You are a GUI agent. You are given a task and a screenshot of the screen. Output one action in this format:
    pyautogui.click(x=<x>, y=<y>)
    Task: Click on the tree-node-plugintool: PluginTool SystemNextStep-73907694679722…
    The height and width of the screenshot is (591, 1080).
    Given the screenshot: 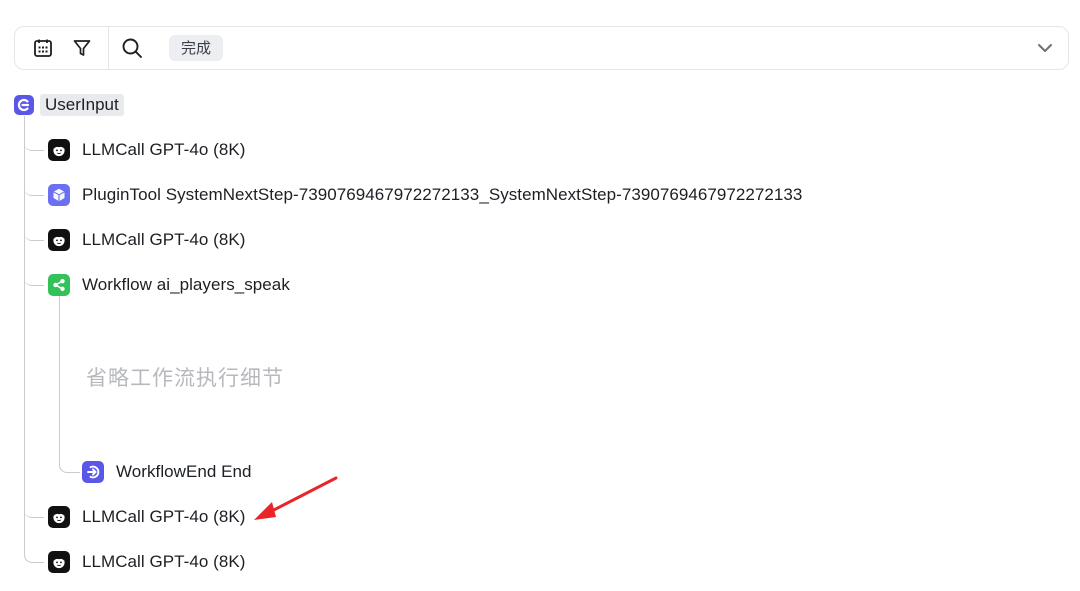 What is the action you would take?
    pyautogui.click(x=425, y=195)
    